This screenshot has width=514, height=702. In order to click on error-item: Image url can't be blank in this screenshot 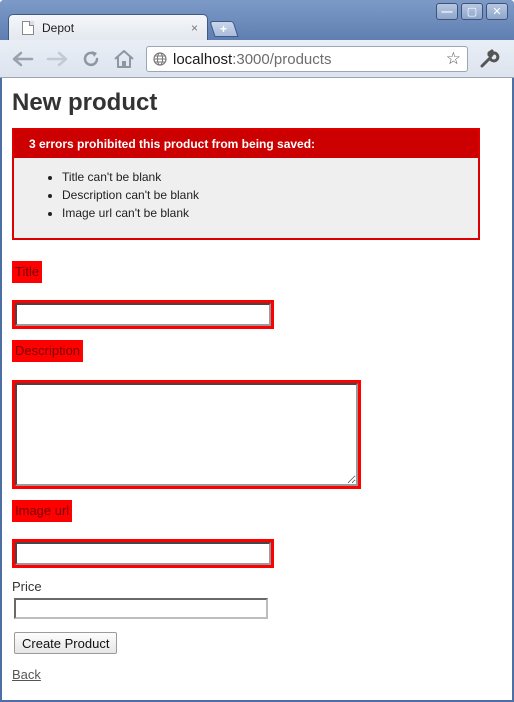, I will do `click(270, 213)`.